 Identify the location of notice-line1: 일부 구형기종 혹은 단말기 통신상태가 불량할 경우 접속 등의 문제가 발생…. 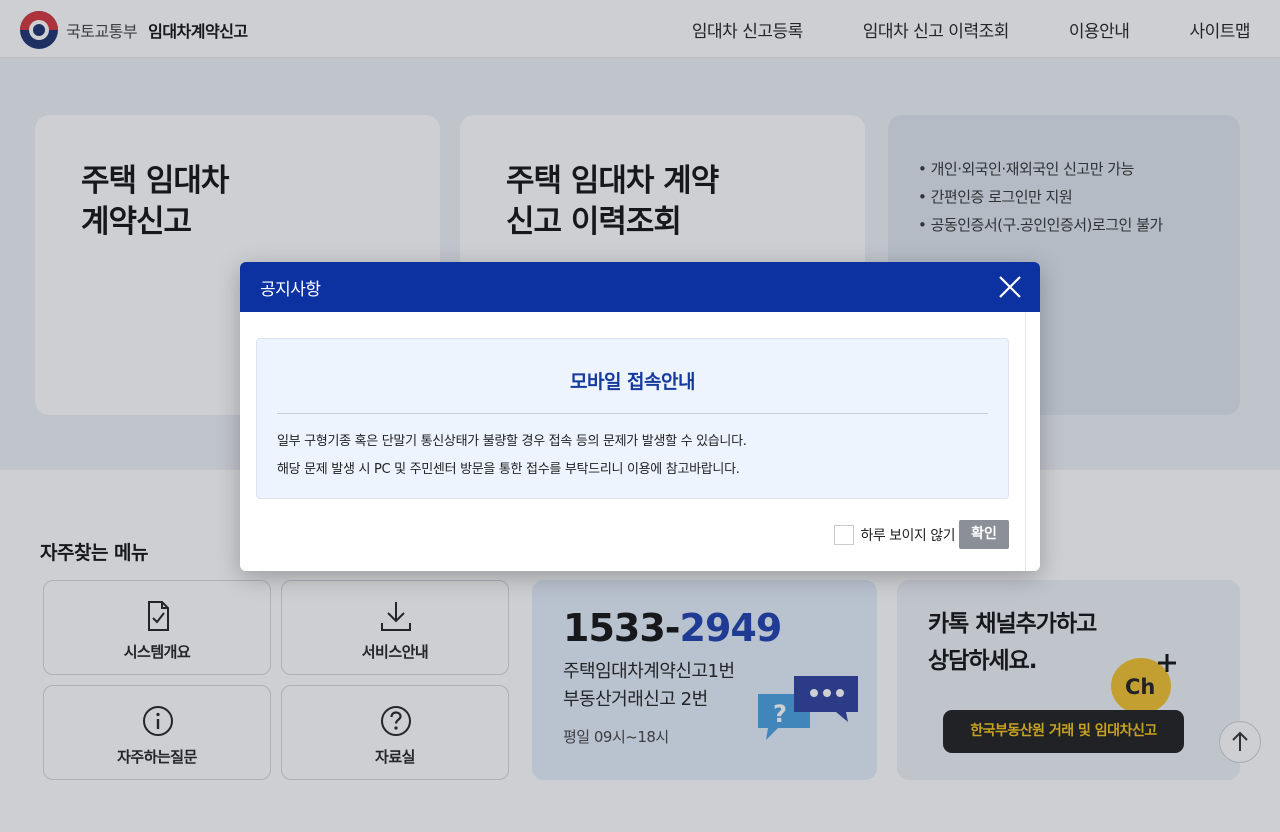
(512, 441).